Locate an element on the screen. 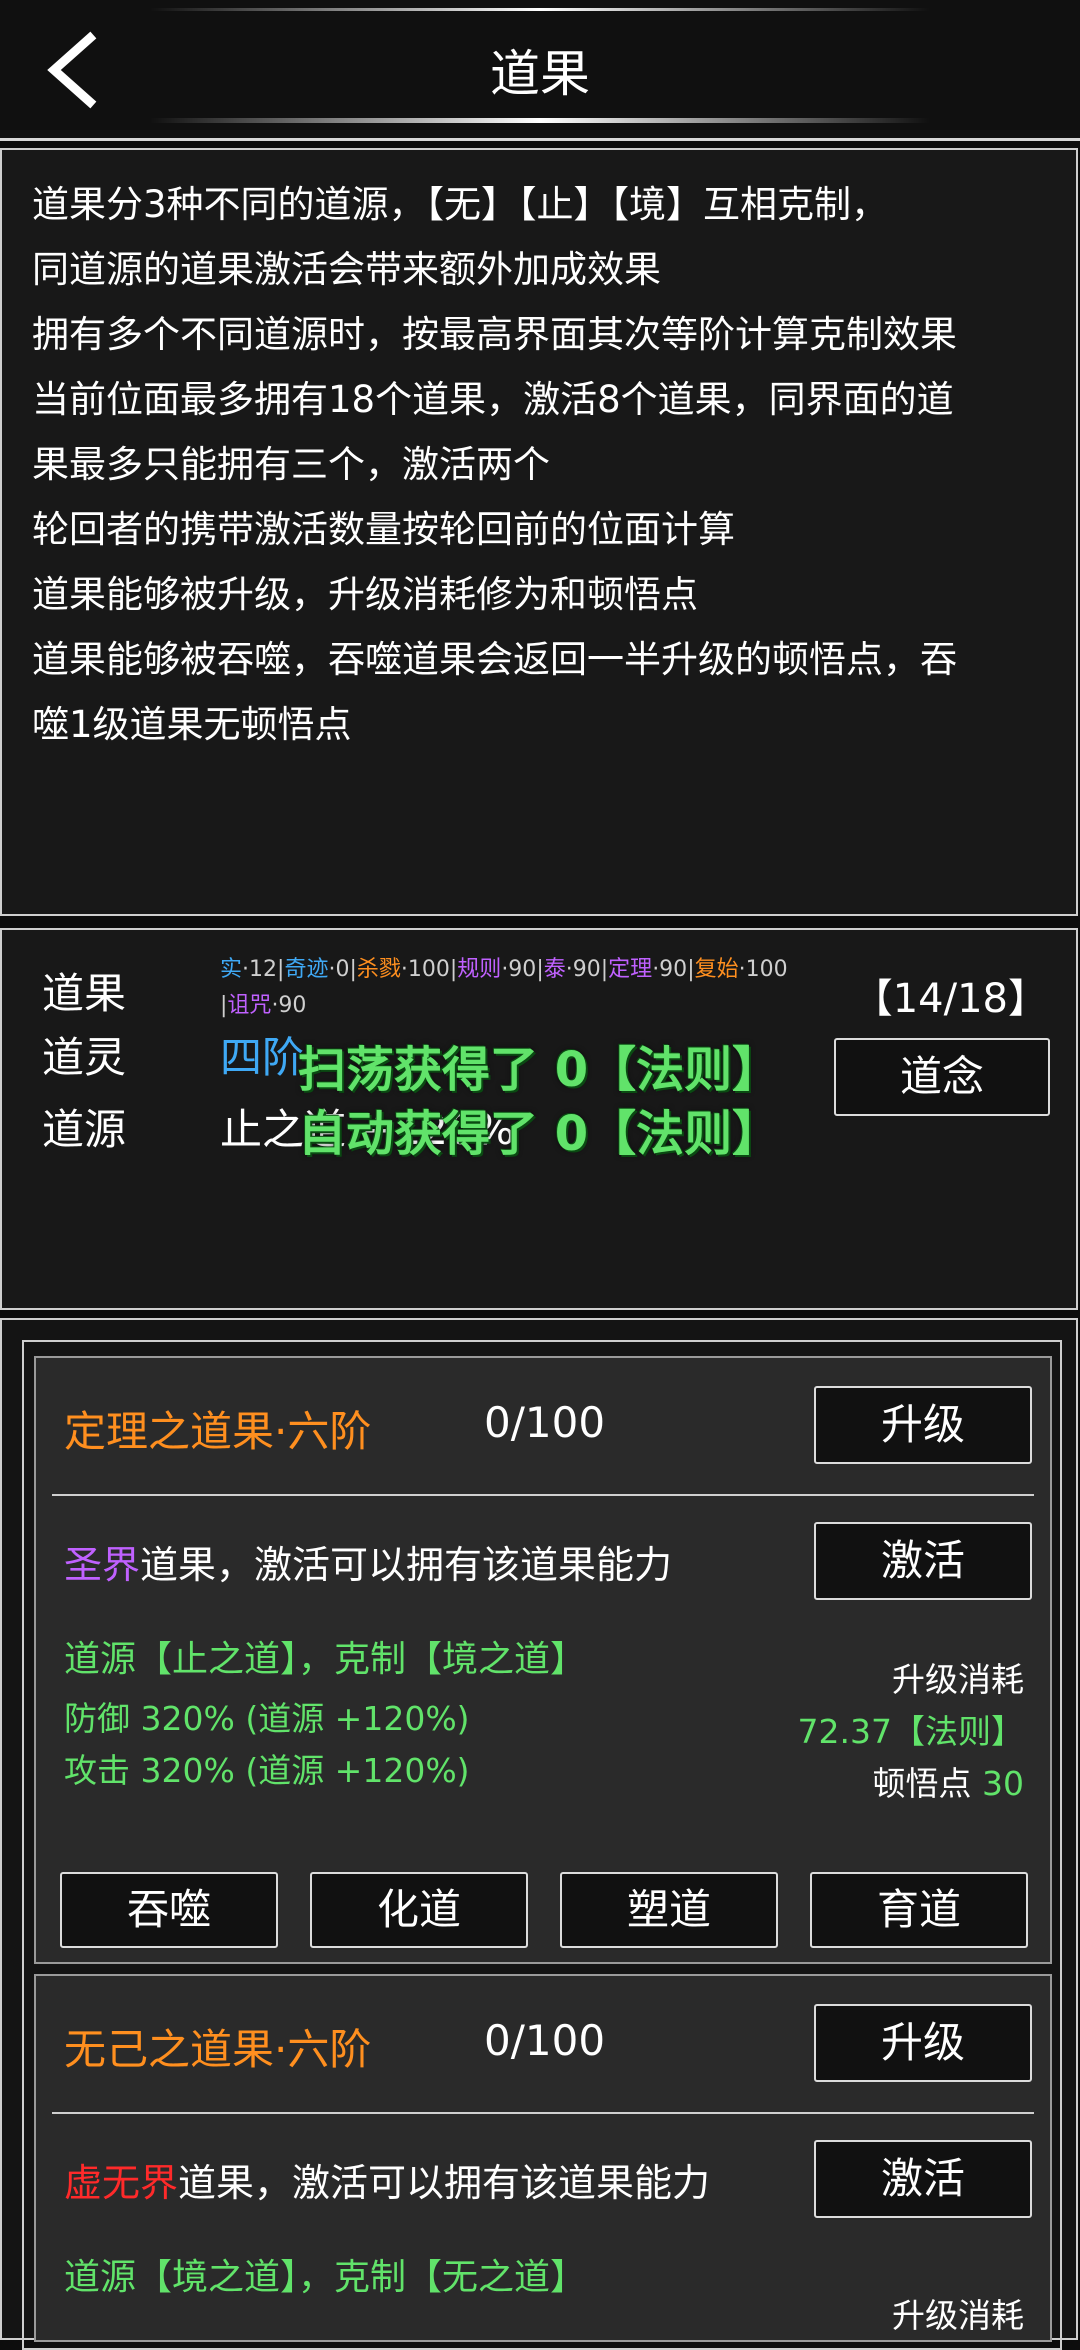  stat-value: ·0 is located at coordinates (339, 969).